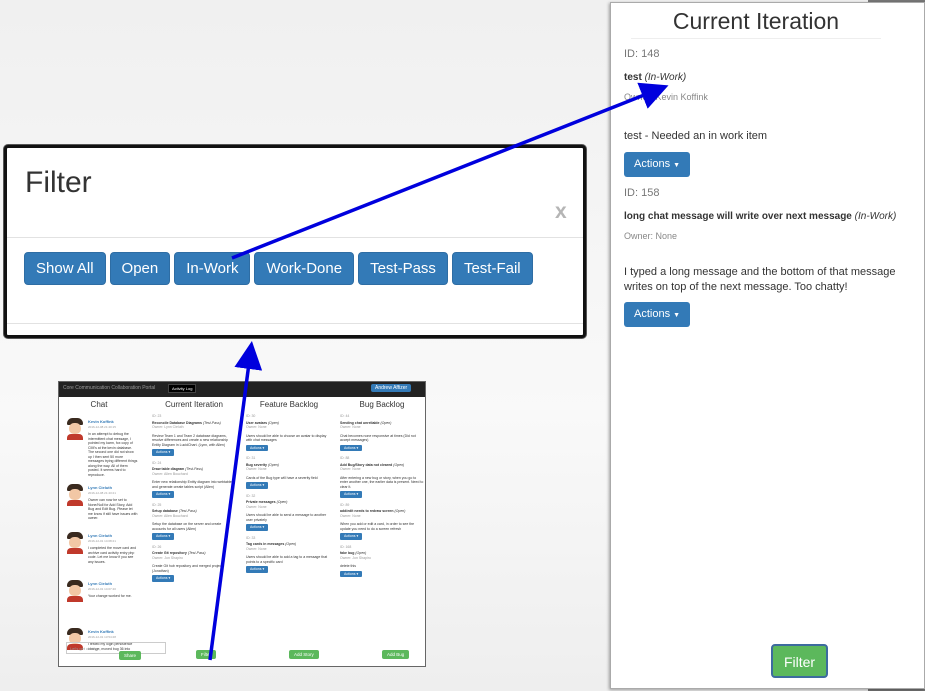  What do you see at coordinates (261, 502) in the screenshot?
I see `thumb-card-title-text: Private messages` at bounding box center [261, 502].